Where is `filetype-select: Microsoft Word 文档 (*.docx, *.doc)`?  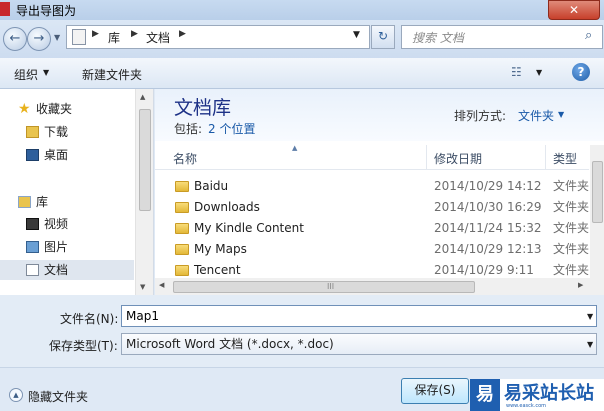 filetype-select: Microsoft Word 文档 (*.docx, *.doc) is located at coordinates (359, 344).